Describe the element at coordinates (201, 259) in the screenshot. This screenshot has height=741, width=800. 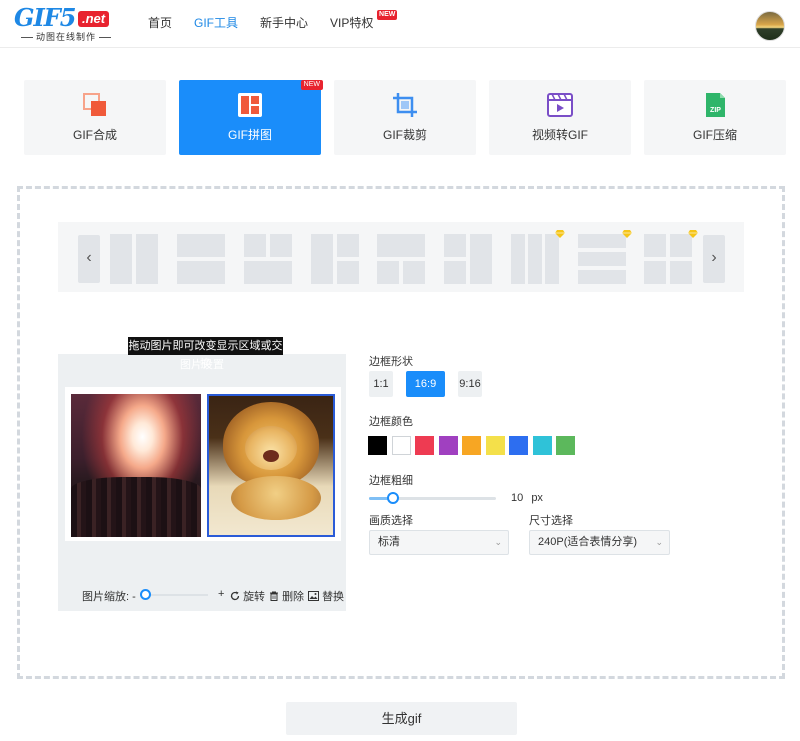
I see `layout-template-two-rows` at that location.